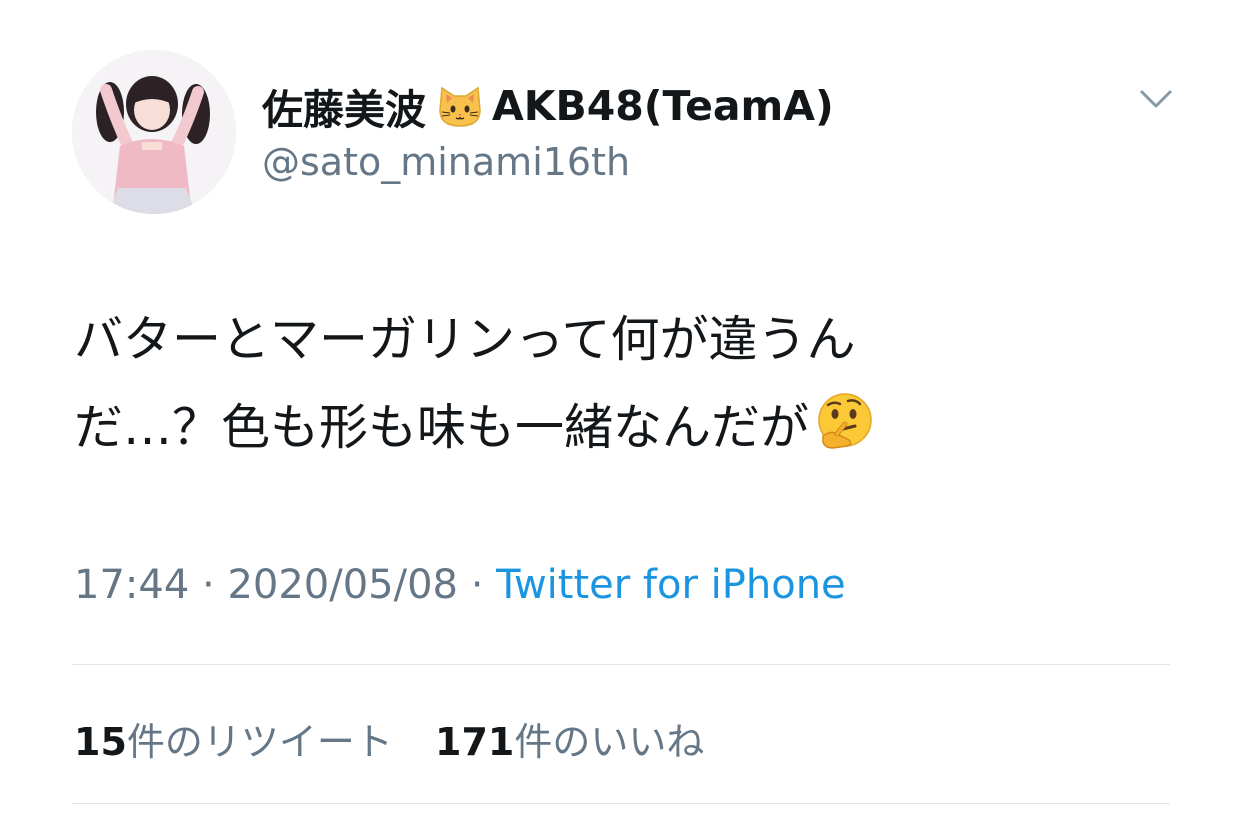  I want to click on retweets-count: 15, so click(100, 742).